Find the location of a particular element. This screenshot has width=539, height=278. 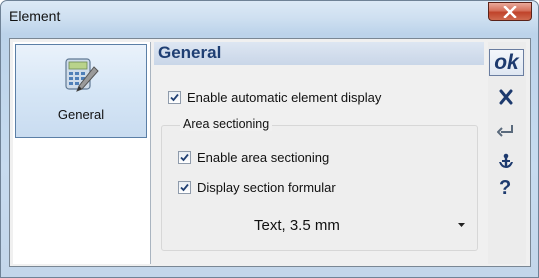

title-bar: Element is located at coordinates (269, 17).